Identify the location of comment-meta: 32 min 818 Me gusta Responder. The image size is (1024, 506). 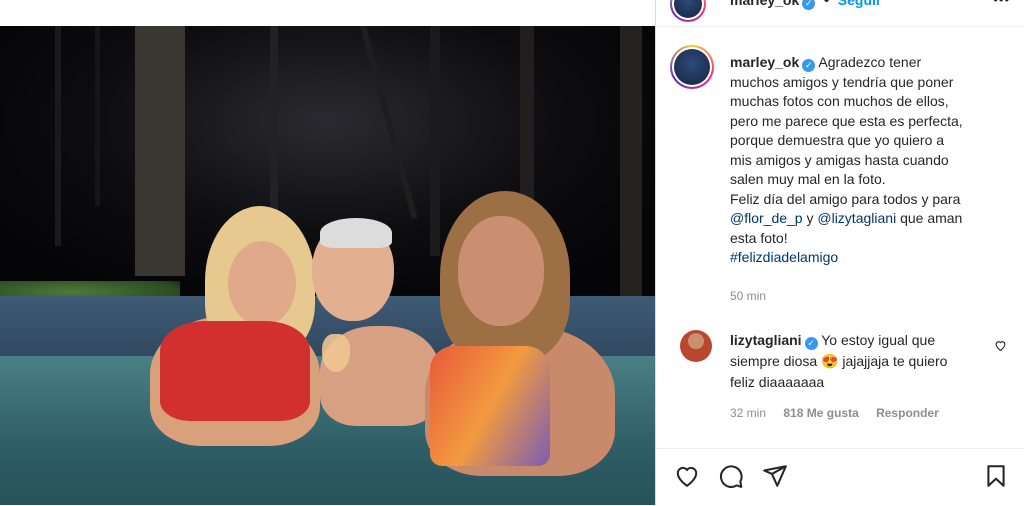
(841, 413).